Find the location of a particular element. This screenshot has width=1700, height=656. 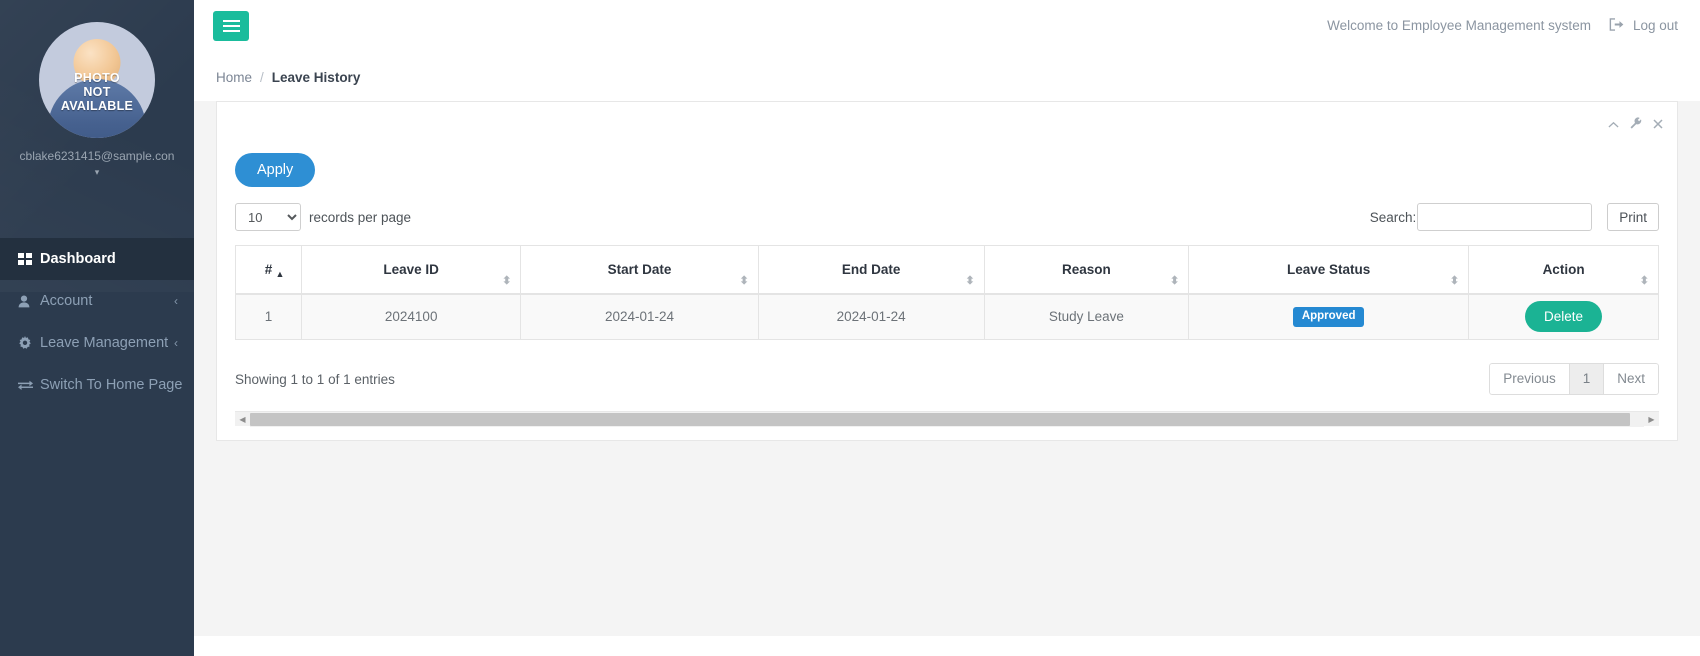

table-header-start-date: Start Date ⬍ is located at coordinates (639, 270).